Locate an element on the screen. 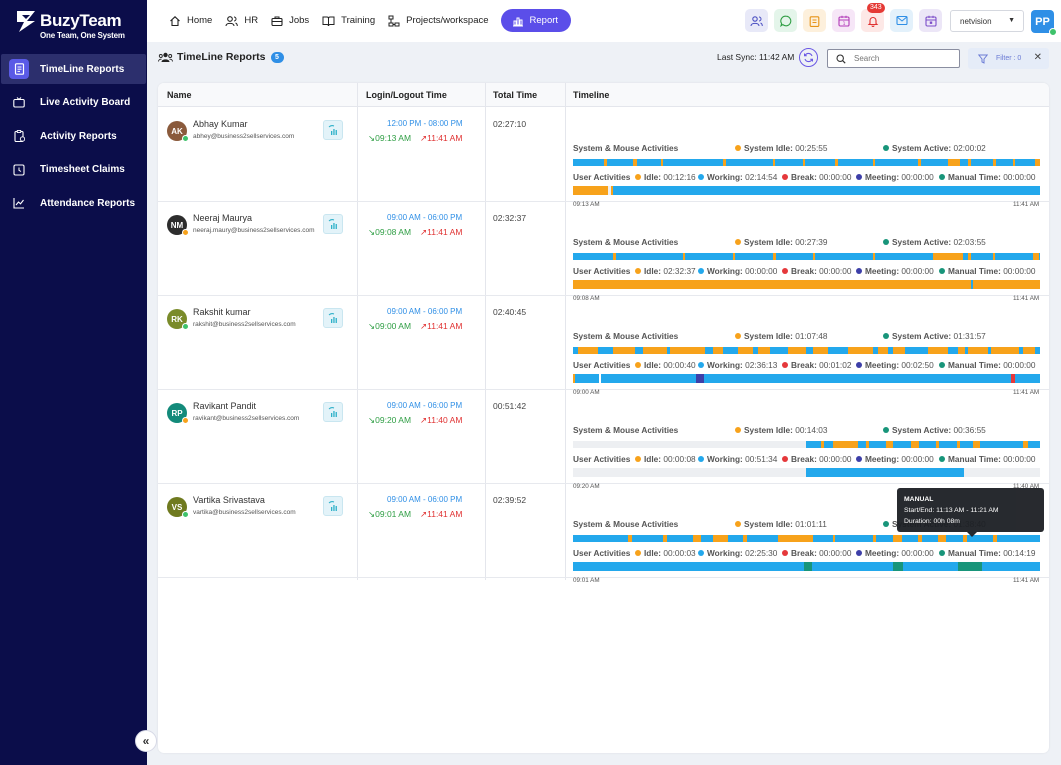  mail-icon is located at coordinates (901, 20).